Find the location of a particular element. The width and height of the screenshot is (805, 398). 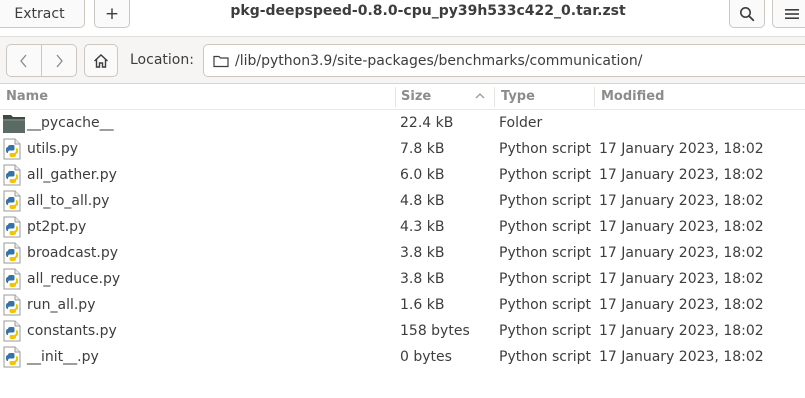

forward-button is located at coordinates (58, 60).